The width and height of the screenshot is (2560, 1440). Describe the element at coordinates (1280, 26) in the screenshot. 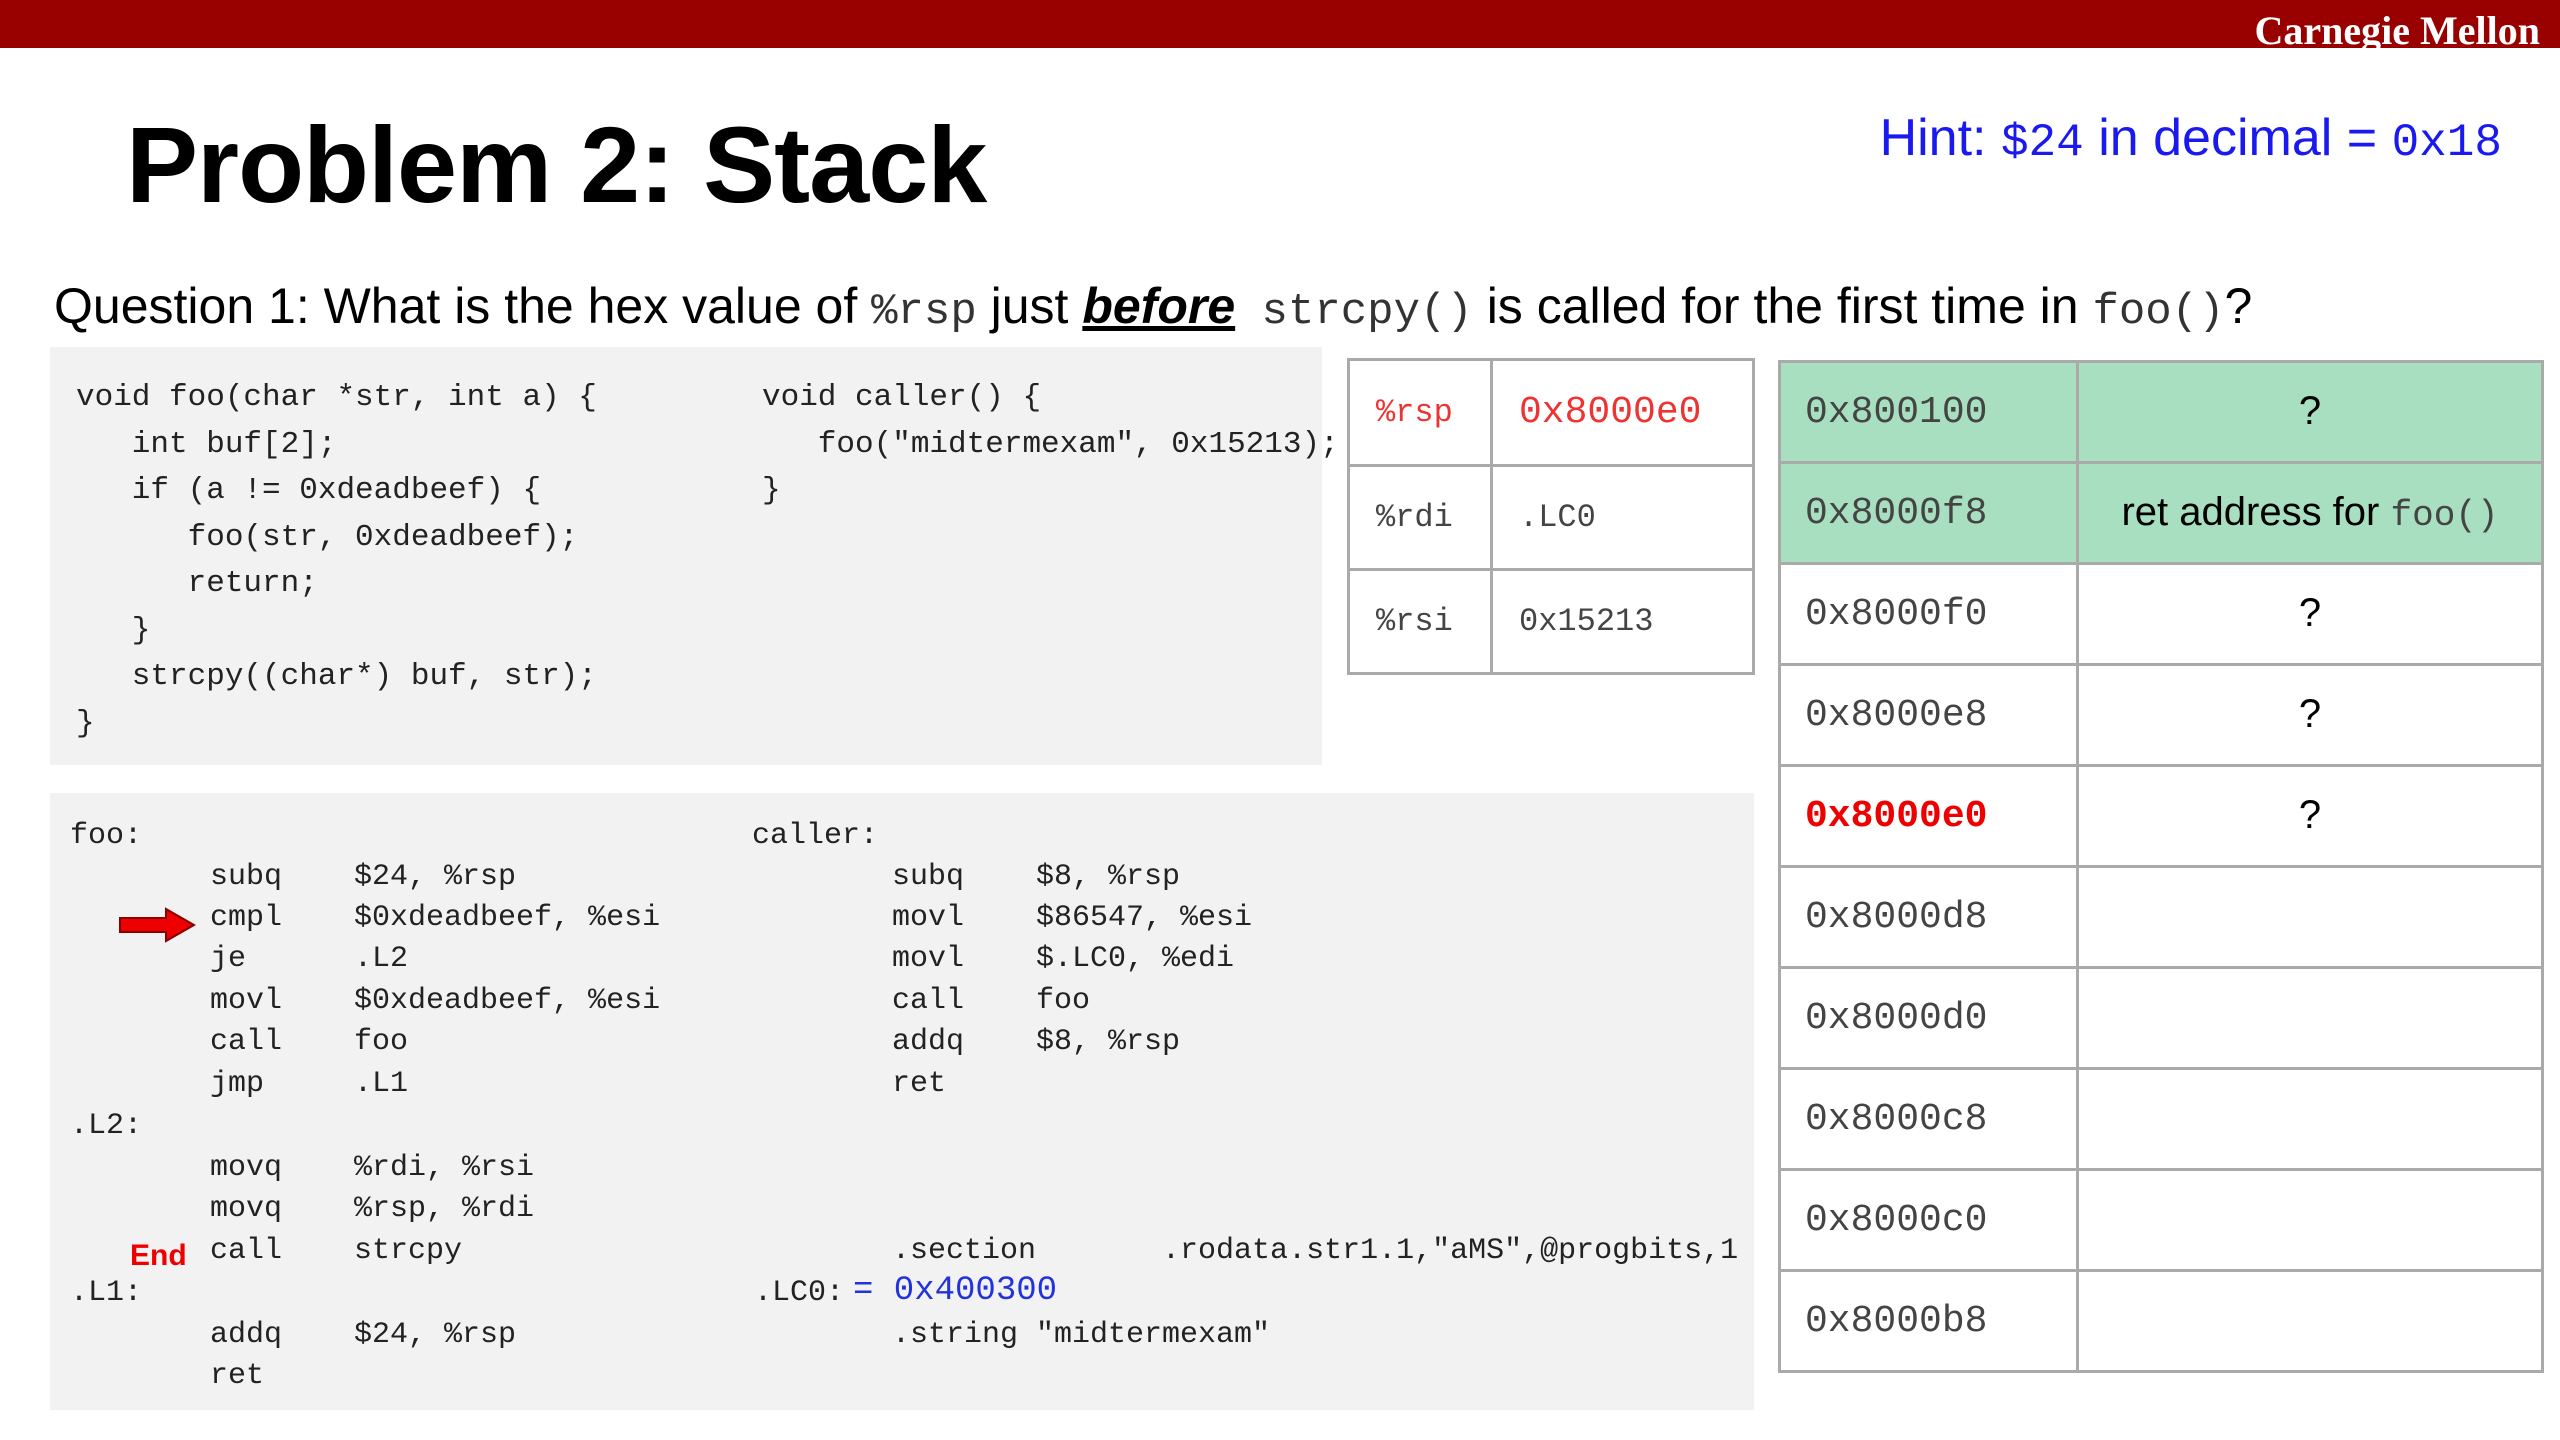

I see `header-bar: Carnegie Mellon` at that location.